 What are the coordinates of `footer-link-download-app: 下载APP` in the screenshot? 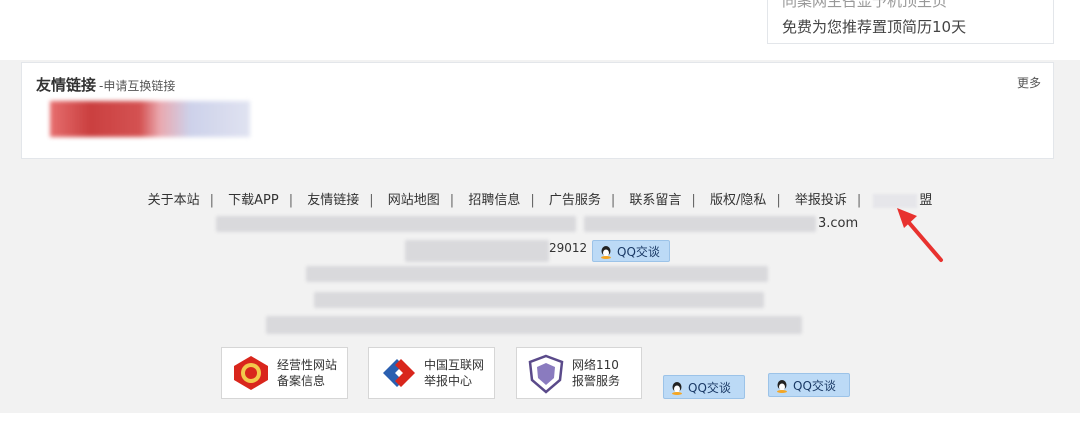 It's located at (253, 198).